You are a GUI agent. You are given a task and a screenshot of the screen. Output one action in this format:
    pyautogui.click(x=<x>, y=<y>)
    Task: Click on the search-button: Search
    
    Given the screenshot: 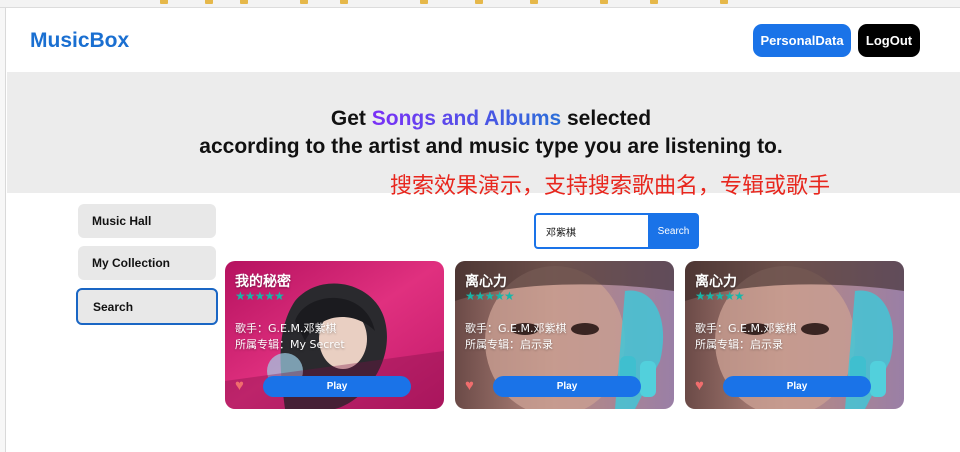 What is the action you would take?
    pyautogui.click(x=672, y=231)
    